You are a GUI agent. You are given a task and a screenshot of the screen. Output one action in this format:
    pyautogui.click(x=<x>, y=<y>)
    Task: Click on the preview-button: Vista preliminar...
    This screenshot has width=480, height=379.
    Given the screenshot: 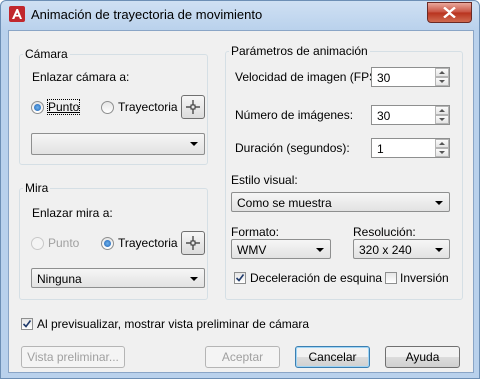 What is the action you would take?
    pyautogui.click(x=73, y=357)
    